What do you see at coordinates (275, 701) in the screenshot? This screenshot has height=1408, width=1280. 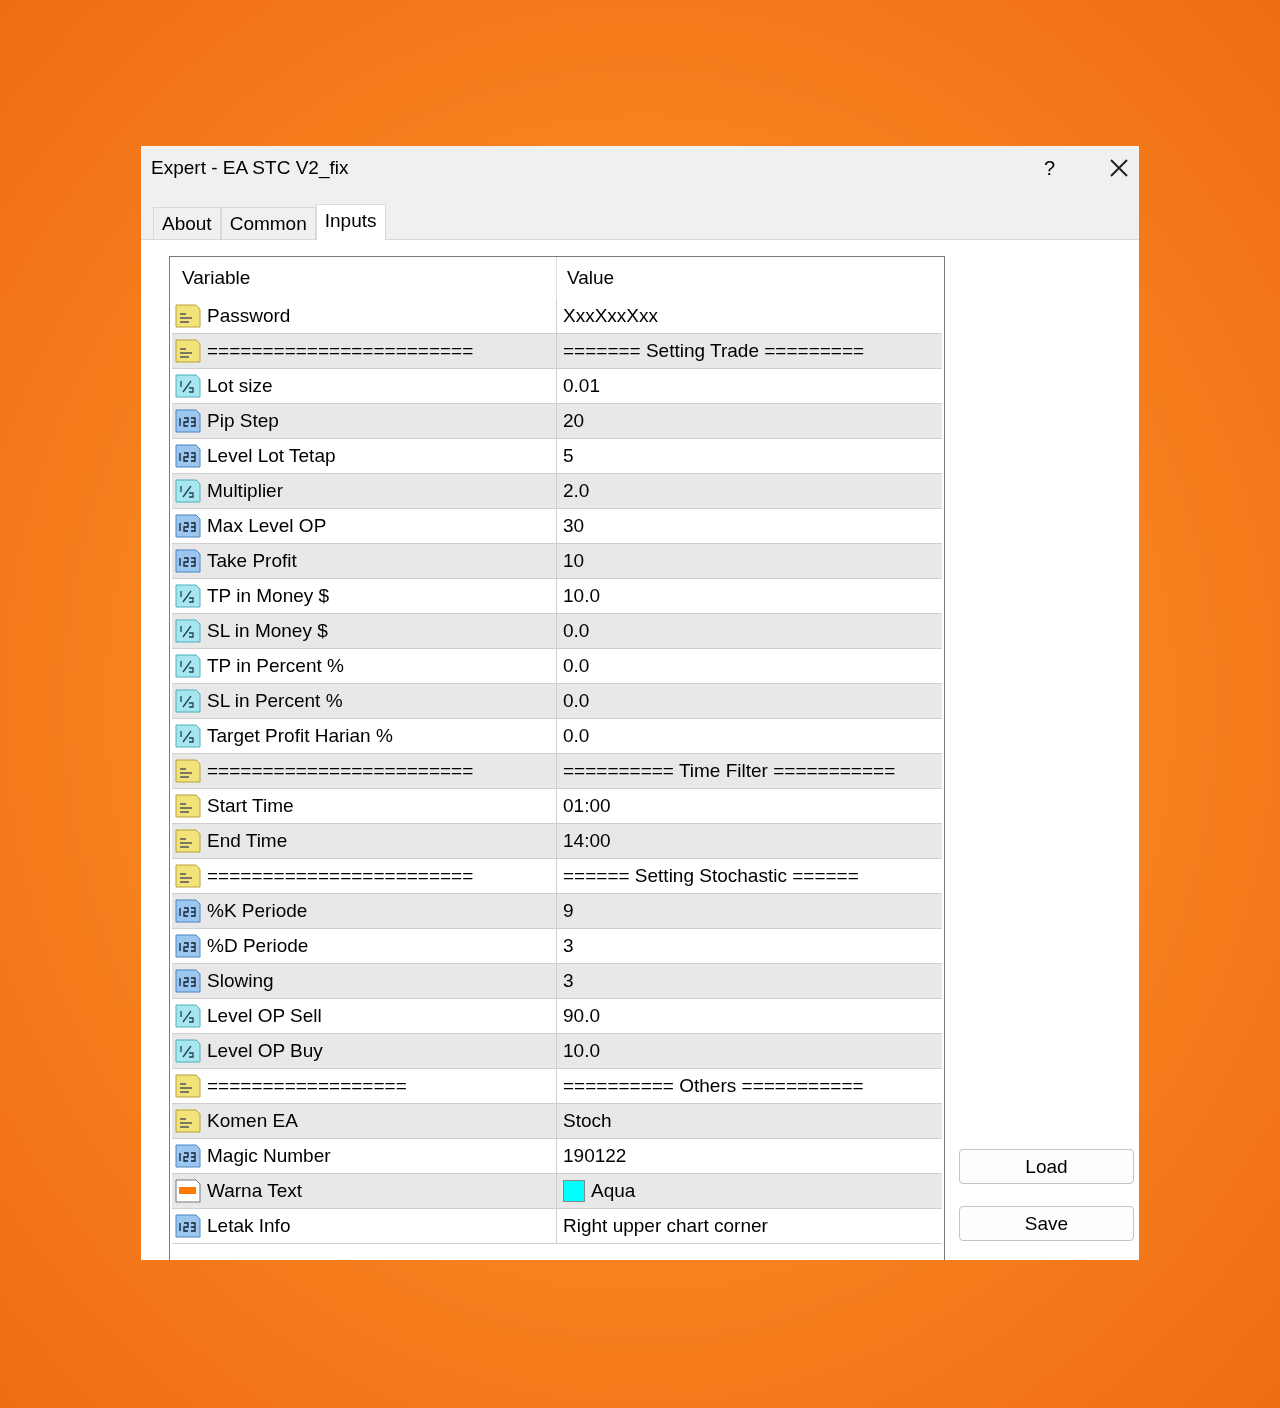 I see `variable-name: SL in Percent %` at bounding box center [275, 701].